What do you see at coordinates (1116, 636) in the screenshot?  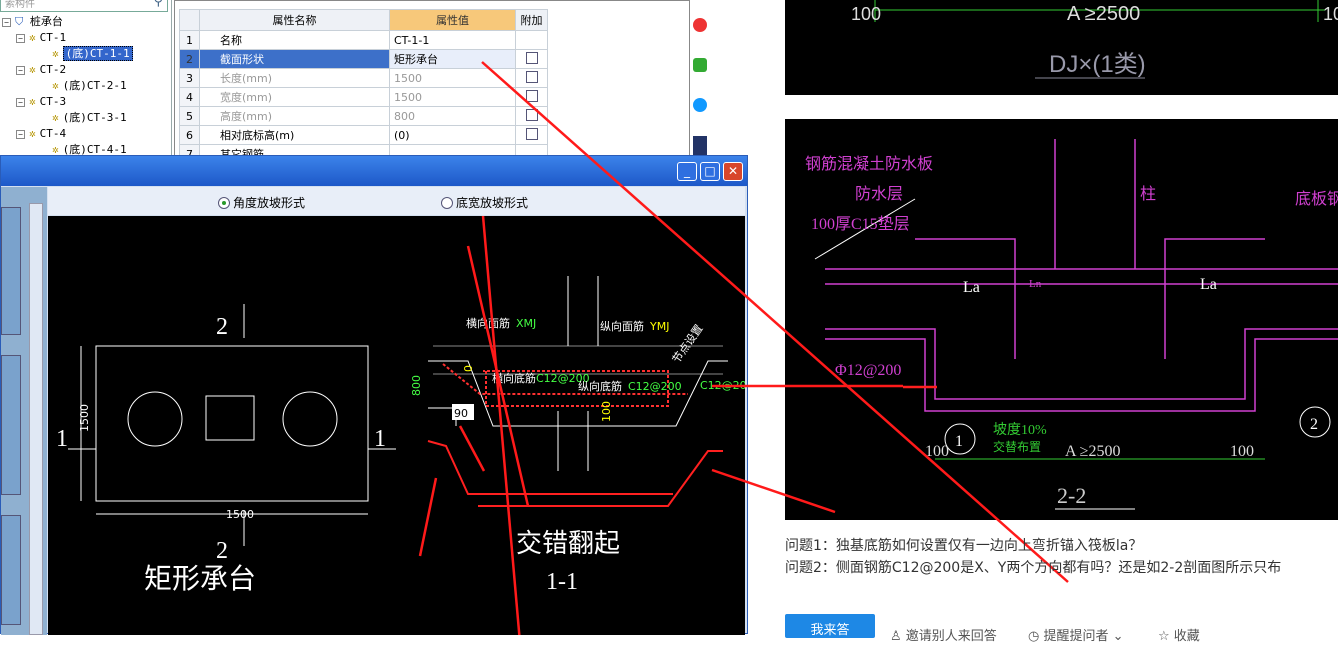 I see `chevron-down-icon: ⌄` at bounding box center [1116, 636].